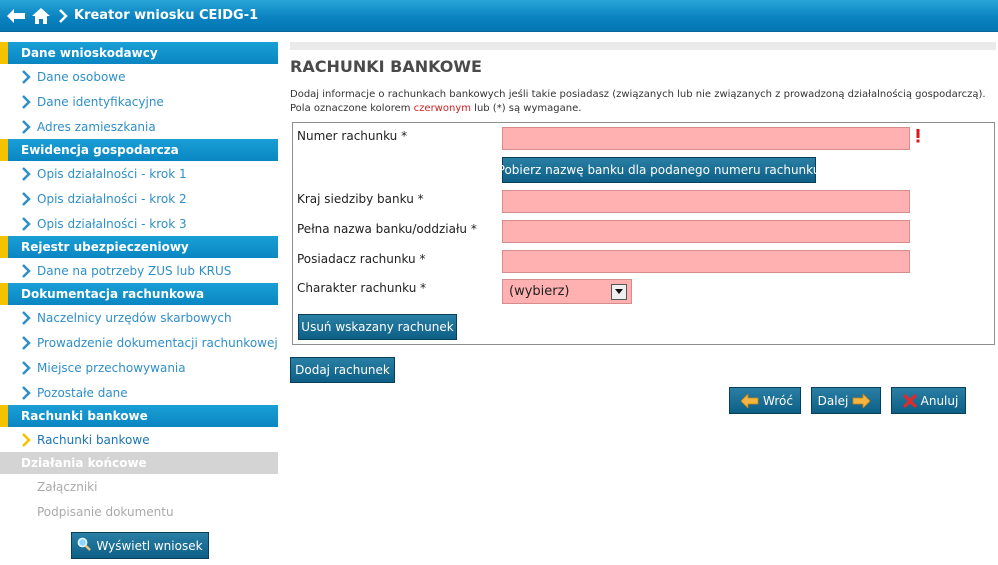  I want to click on back-label: Wróć, so click(778, 400).